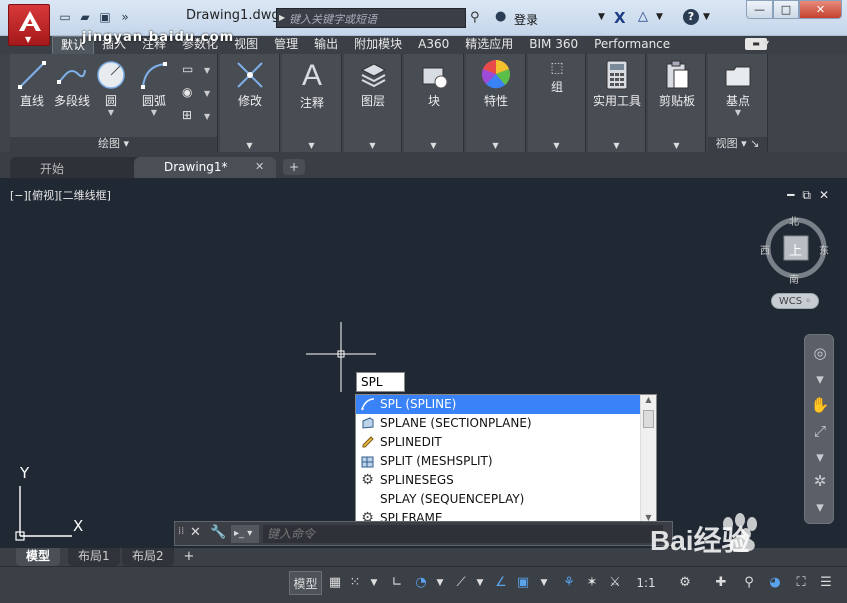 The height and width of the screenshot is (603, 847). Describe the element at coordinates (498, 404) in the screenshot. I see `autocomplete-item-spline: SPL (SPLINE)` at that location.